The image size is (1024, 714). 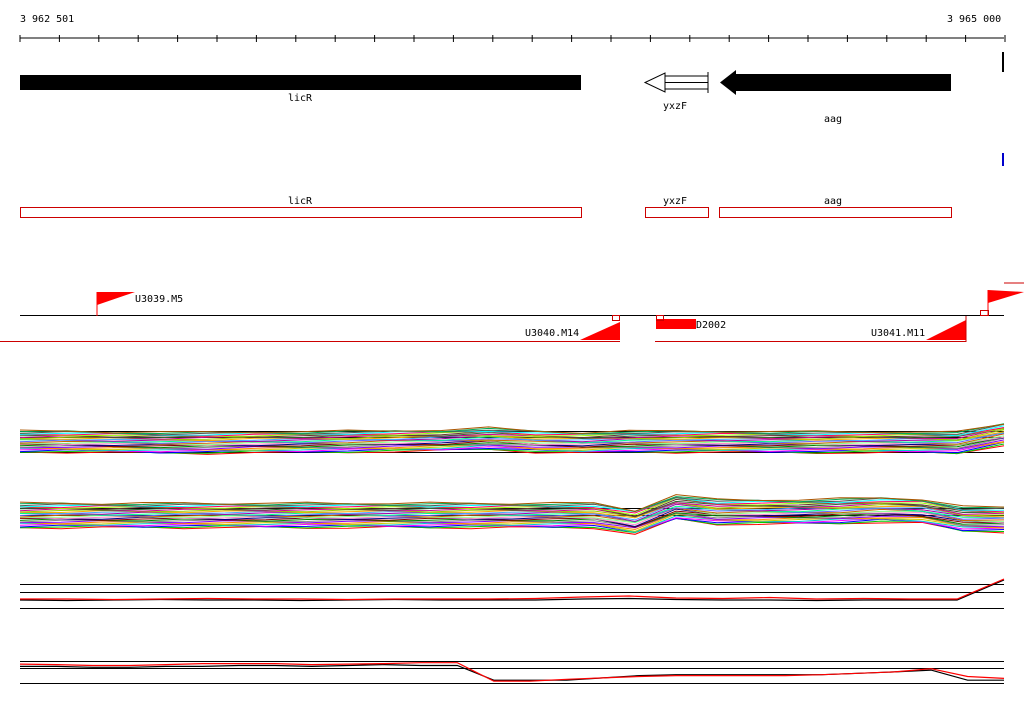 I want to click on ruler: 3 962 501 3 965 000, so click(x=512, y=43).